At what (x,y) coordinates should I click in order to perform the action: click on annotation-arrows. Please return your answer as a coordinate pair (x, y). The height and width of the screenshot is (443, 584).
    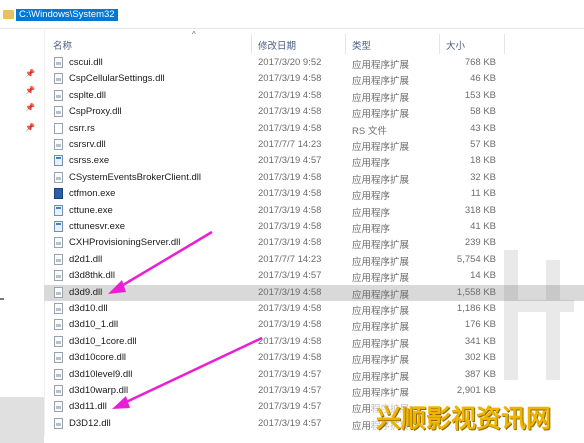
    Looking at the image, I should click on (185, 319).